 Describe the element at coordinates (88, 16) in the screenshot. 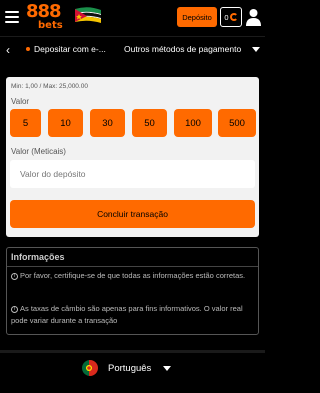

I see `mozambique-flag-icon` at that location.